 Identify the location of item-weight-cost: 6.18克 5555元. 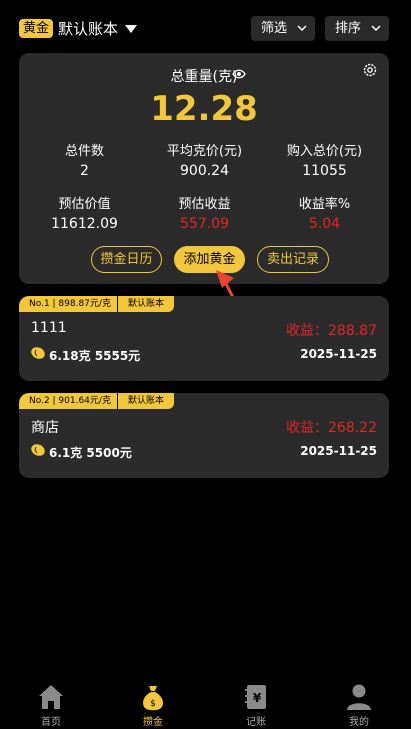
(95, 356).